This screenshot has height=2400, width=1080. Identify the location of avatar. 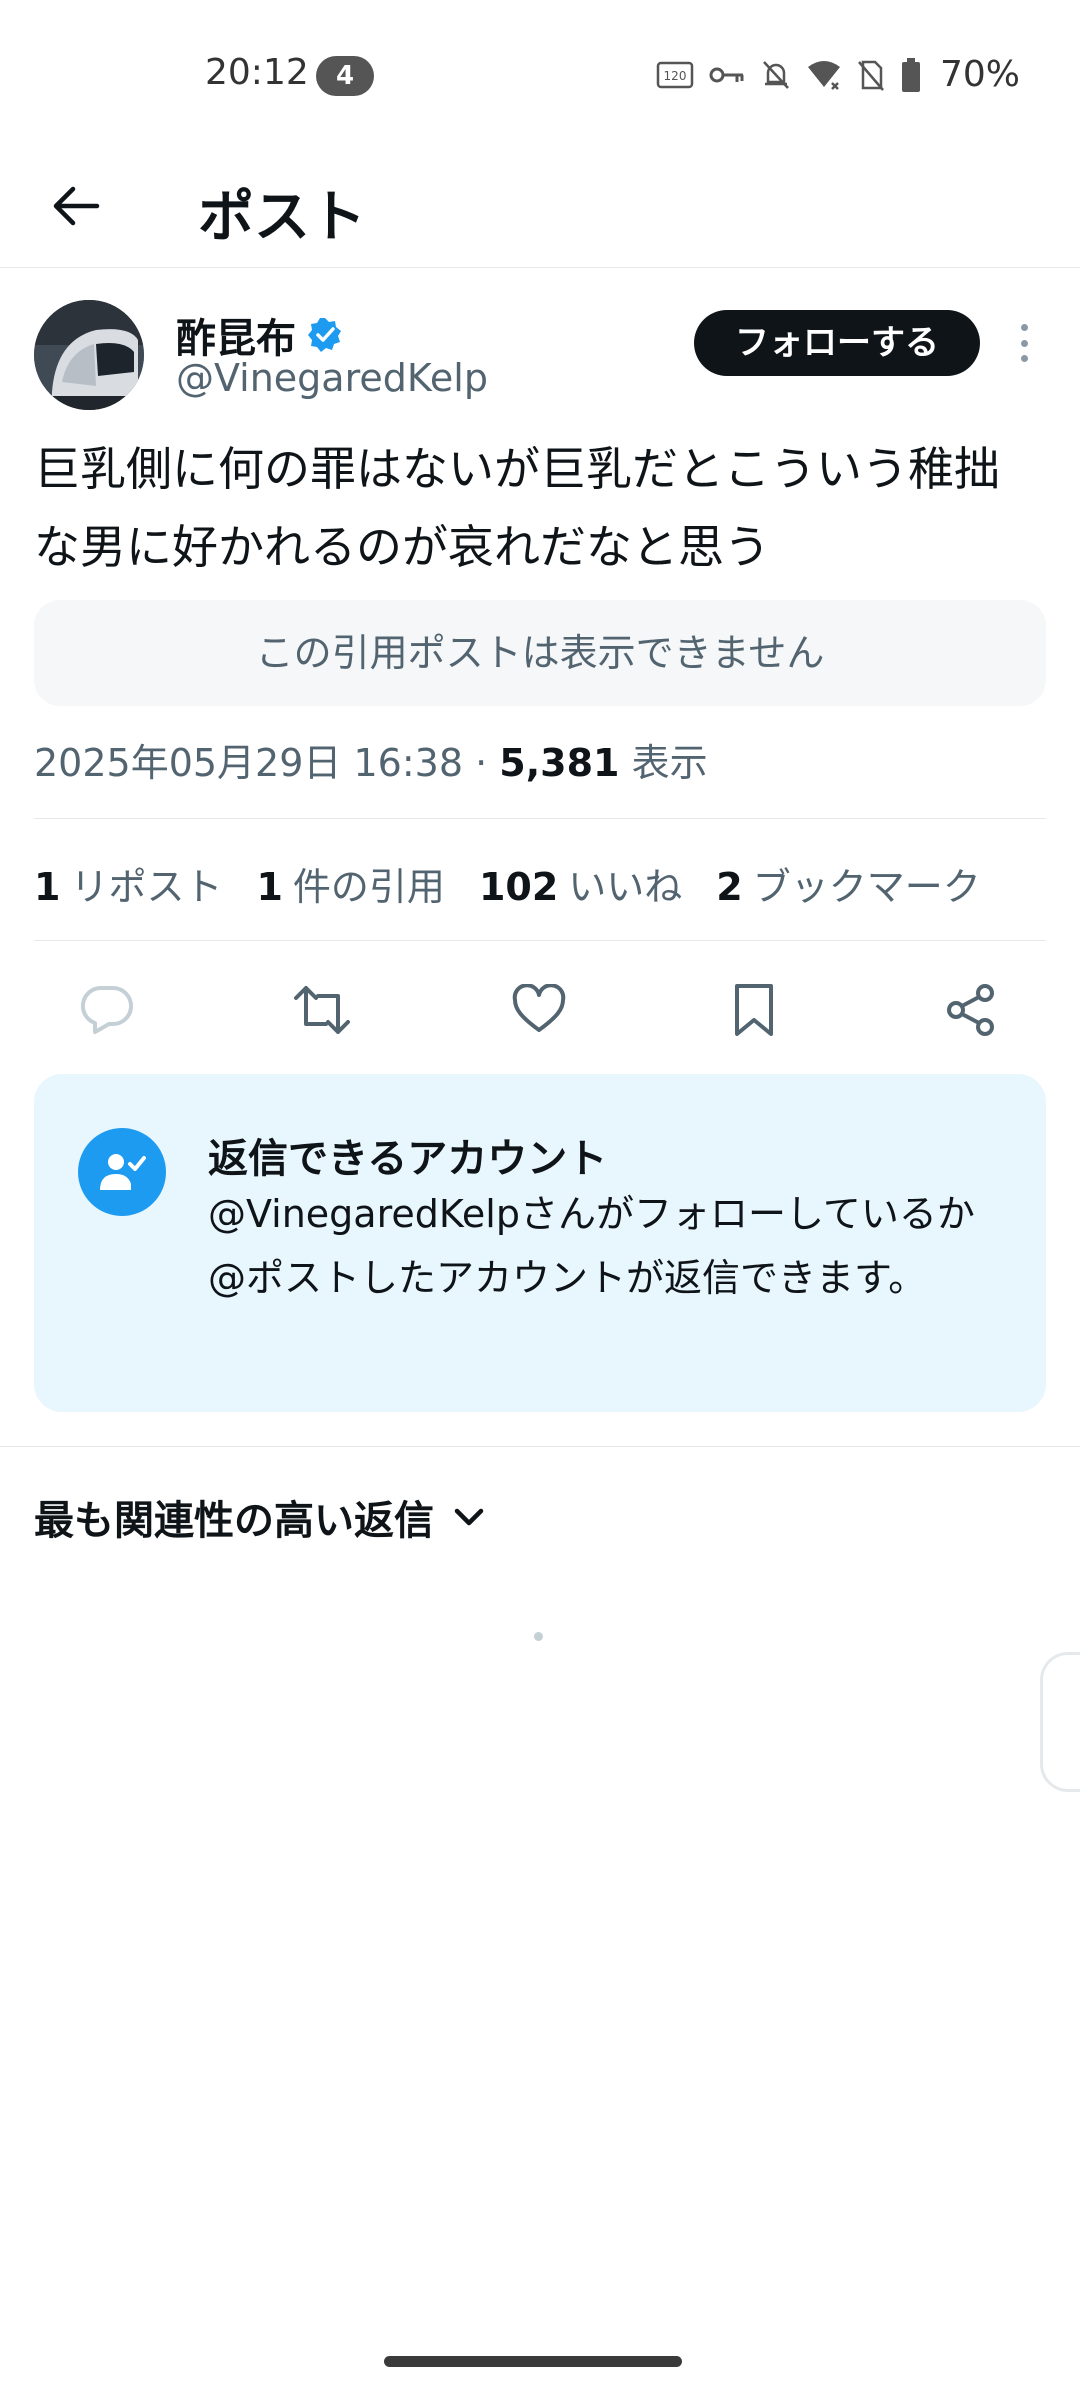
(89, 355).